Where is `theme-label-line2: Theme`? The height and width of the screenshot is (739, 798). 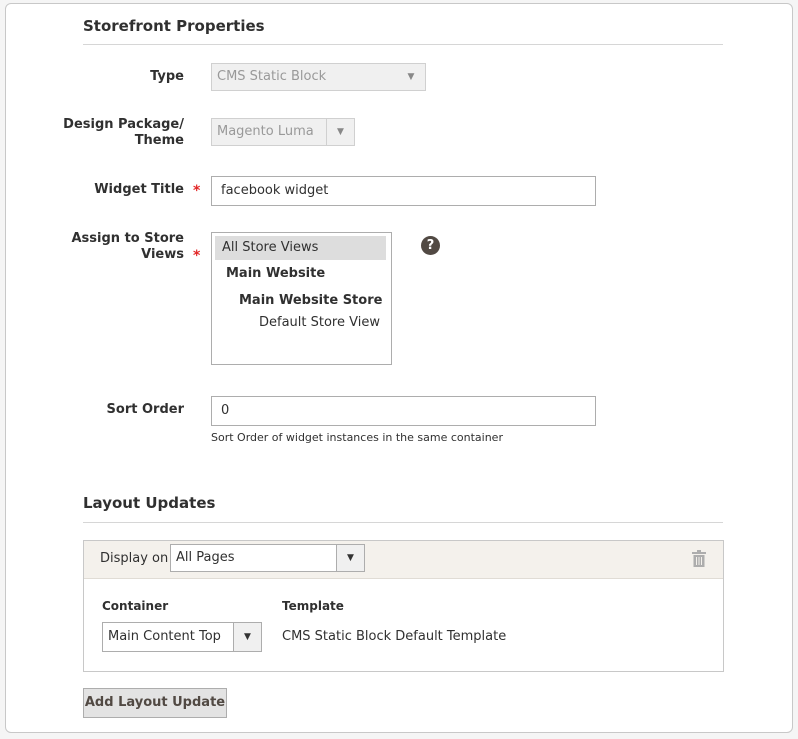 theme-label-line2: Theme is located at coordinates (159, 140).